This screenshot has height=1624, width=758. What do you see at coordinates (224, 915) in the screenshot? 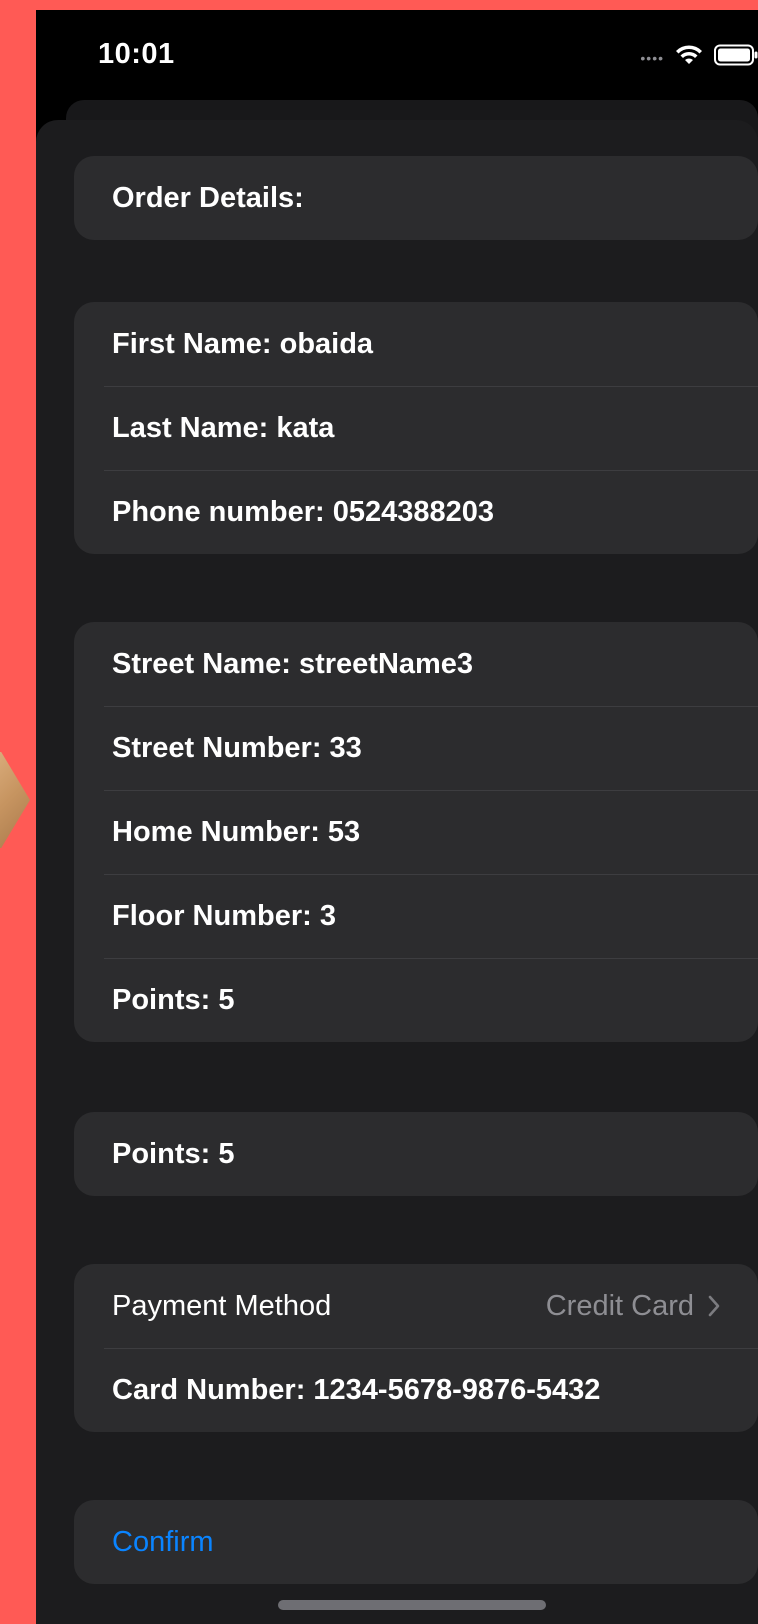
I see `floor-number-text: Floor Number: 3` at bounding box center [224, 915].